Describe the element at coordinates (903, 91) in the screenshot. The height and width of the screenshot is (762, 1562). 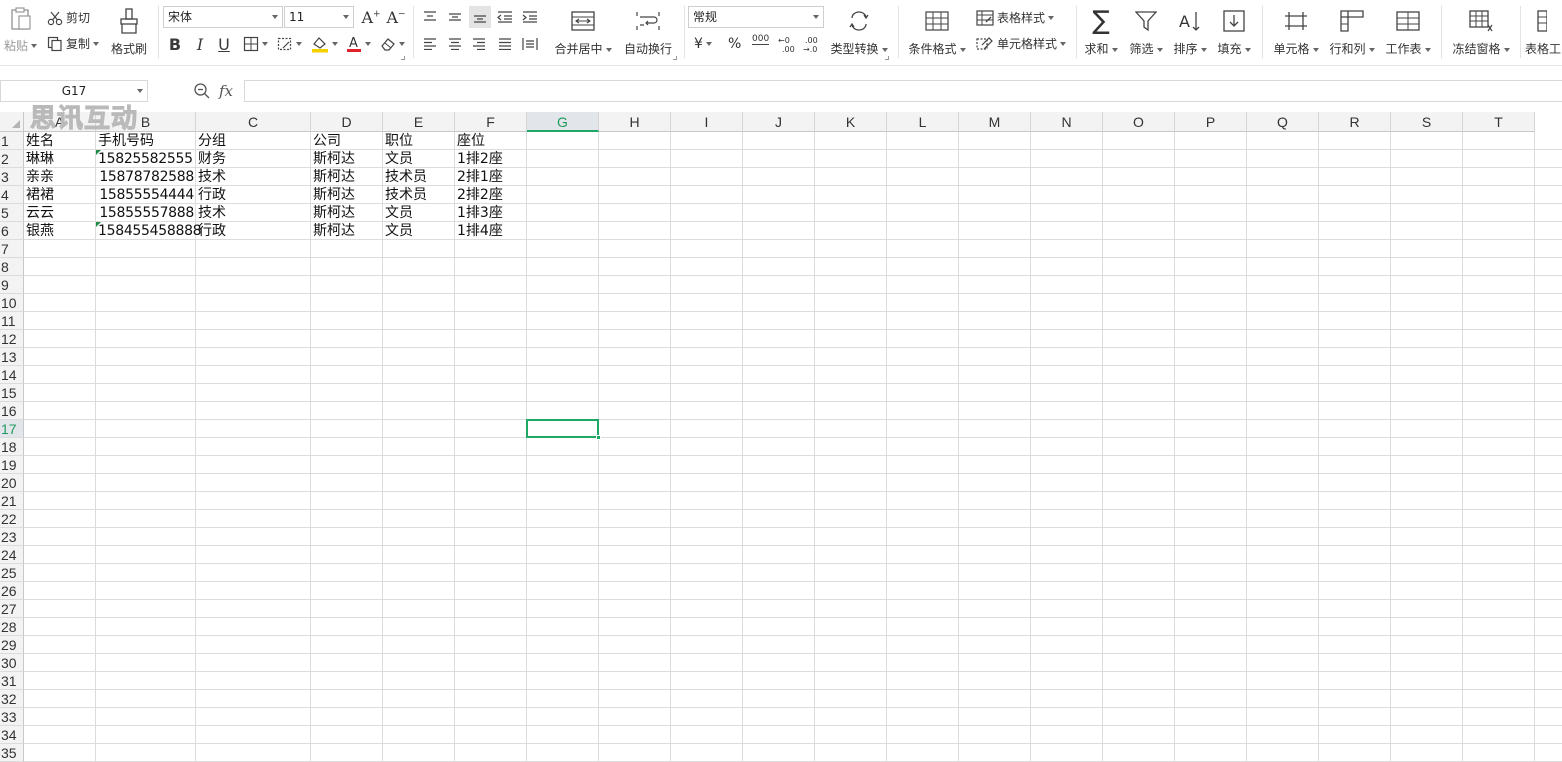
I see `formula-input` at that location.